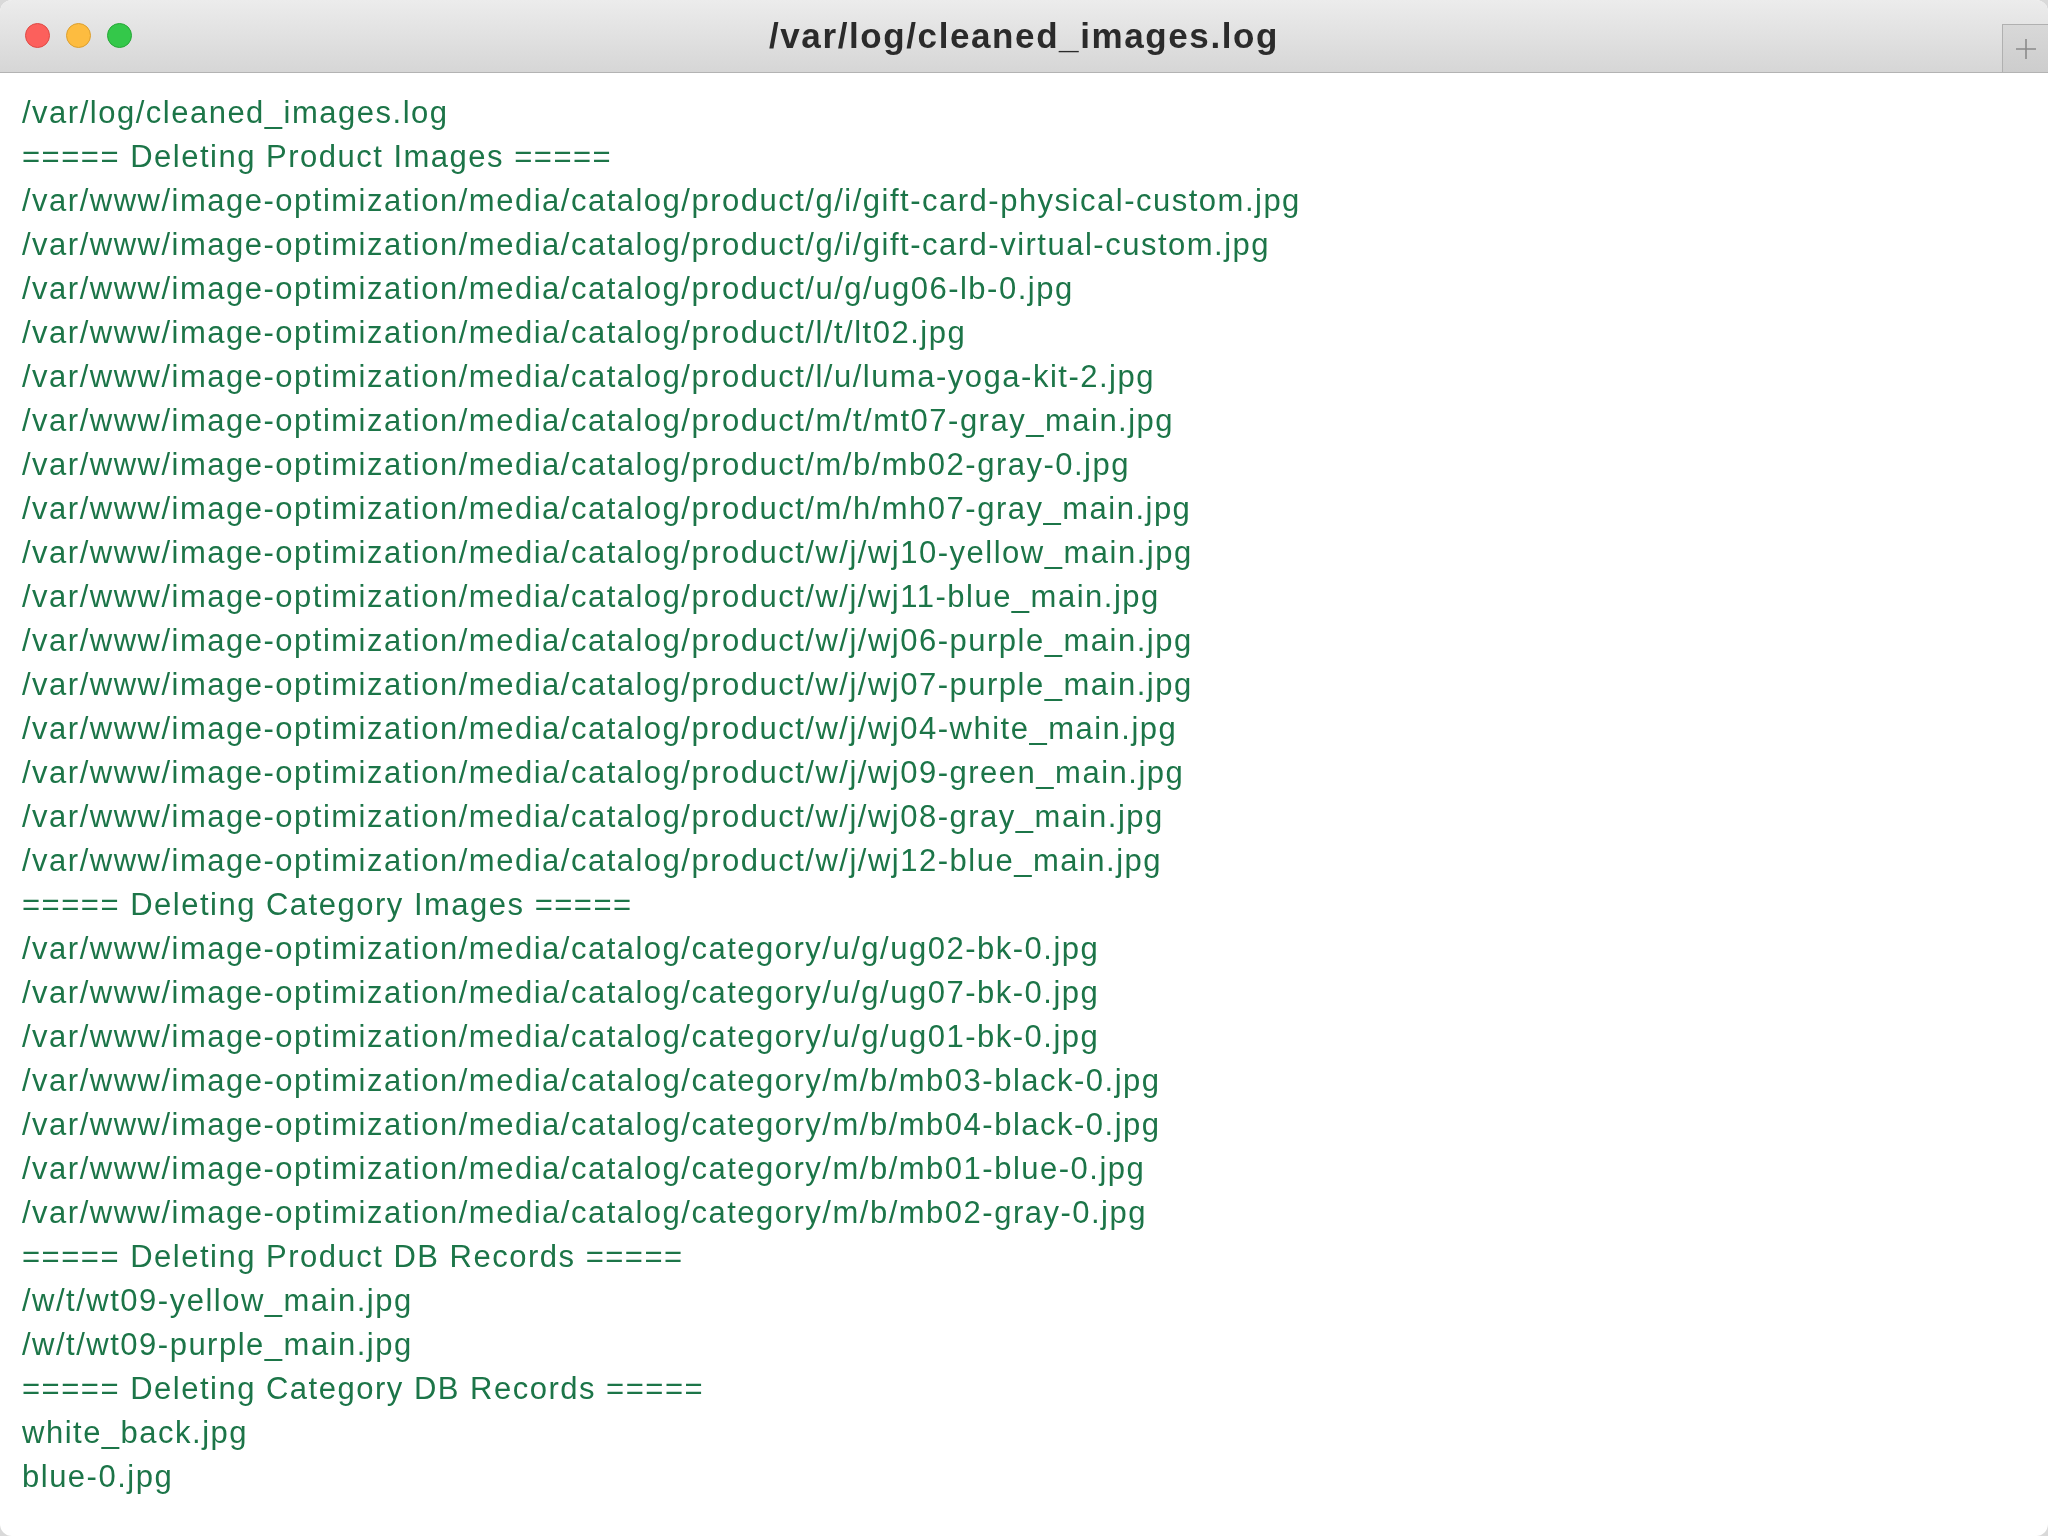 This screenshot has width=2048, height=1536. What do you see at coordinates (592, 1081) in the screenshot?
I see `log-line: /var/www/image-optimization/media/catalog/category/m/b/mb03-black-0.jpg` at bounding box center [592, 1081].